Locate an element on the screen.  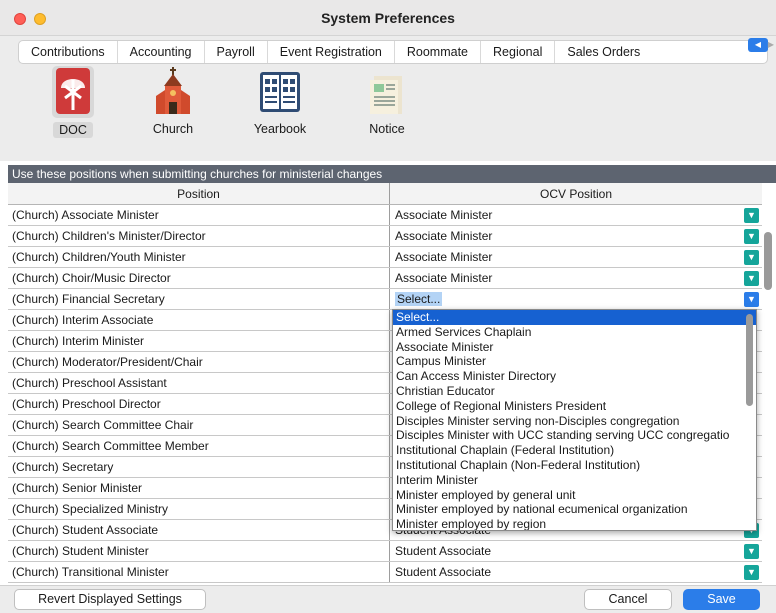
table-row: (Church) Financial Secretary Select... ▼ is located at coordinates (385, 299).